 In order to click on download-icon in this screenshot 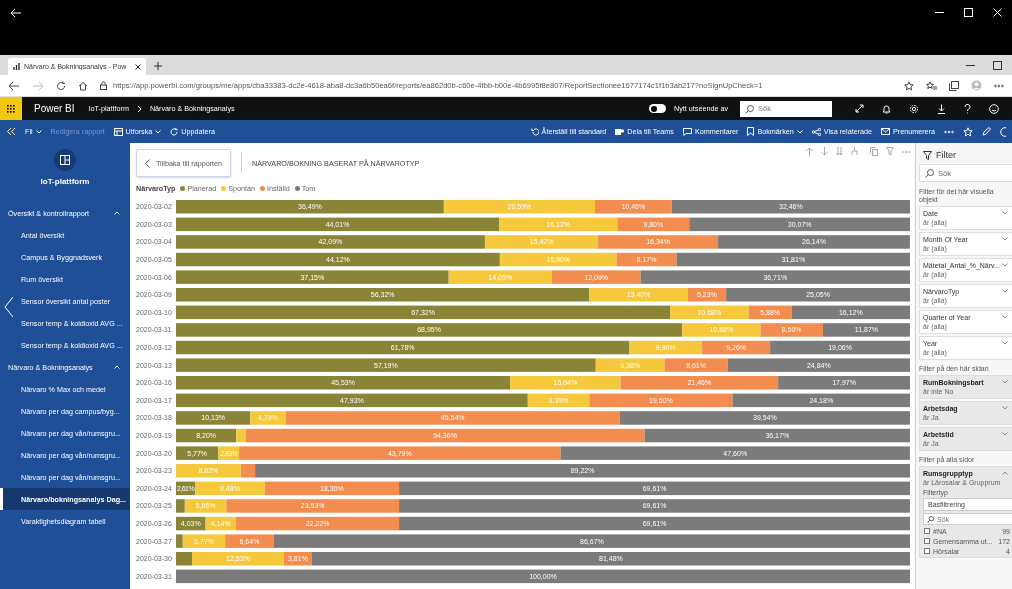, I will do `click(941, 108)`.